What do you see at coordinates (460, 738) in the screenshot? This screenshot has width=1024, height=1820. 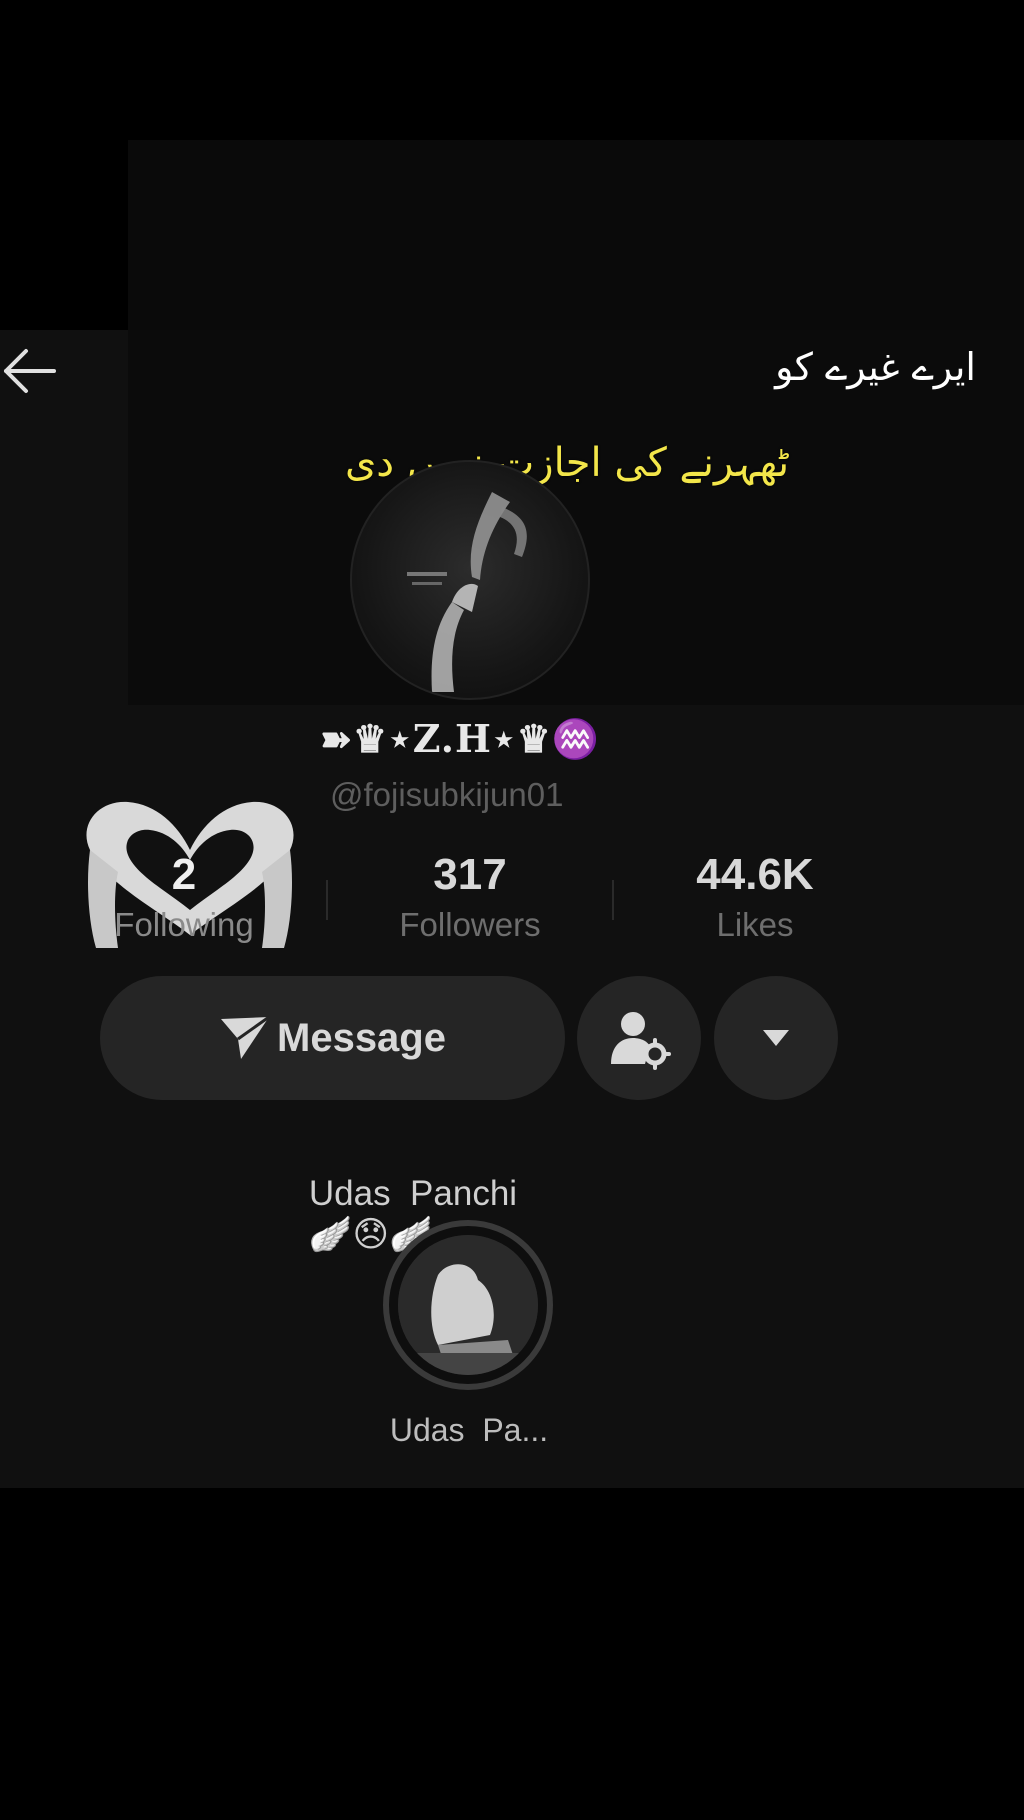 I see `display-name: ➽♛⋆Z.H⋆♛♒` at bounding box center [460, 738].